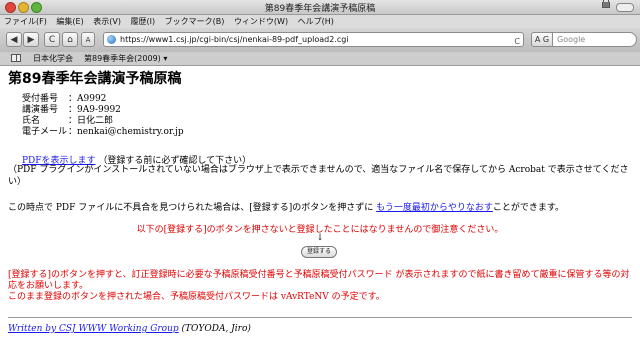 The width and height of the screenshot is (640, 359). I want to click on field-value: ：日化二郎, so click(91, 121).